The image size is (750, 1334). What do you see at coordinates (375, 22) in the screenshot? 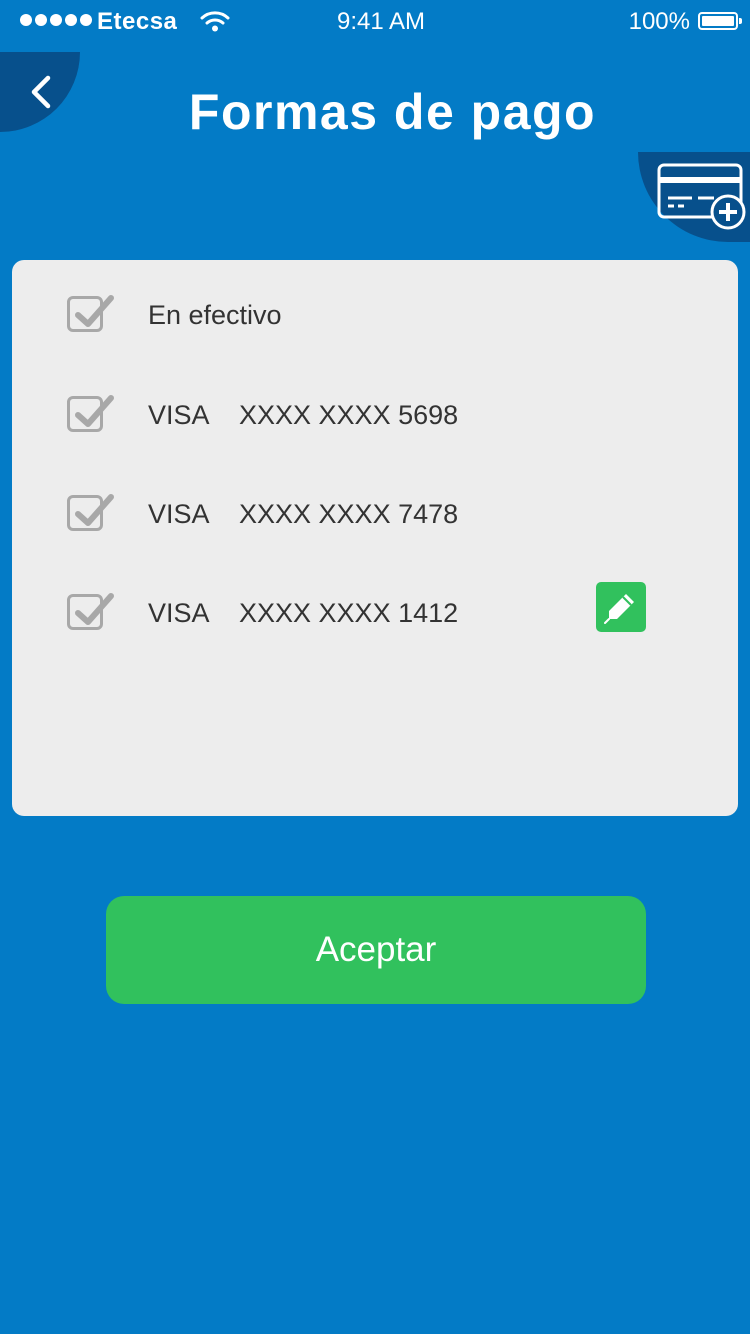
I see `status-bar: Etecsa 9:41 AM 100%` at bounding box center [375, 22].